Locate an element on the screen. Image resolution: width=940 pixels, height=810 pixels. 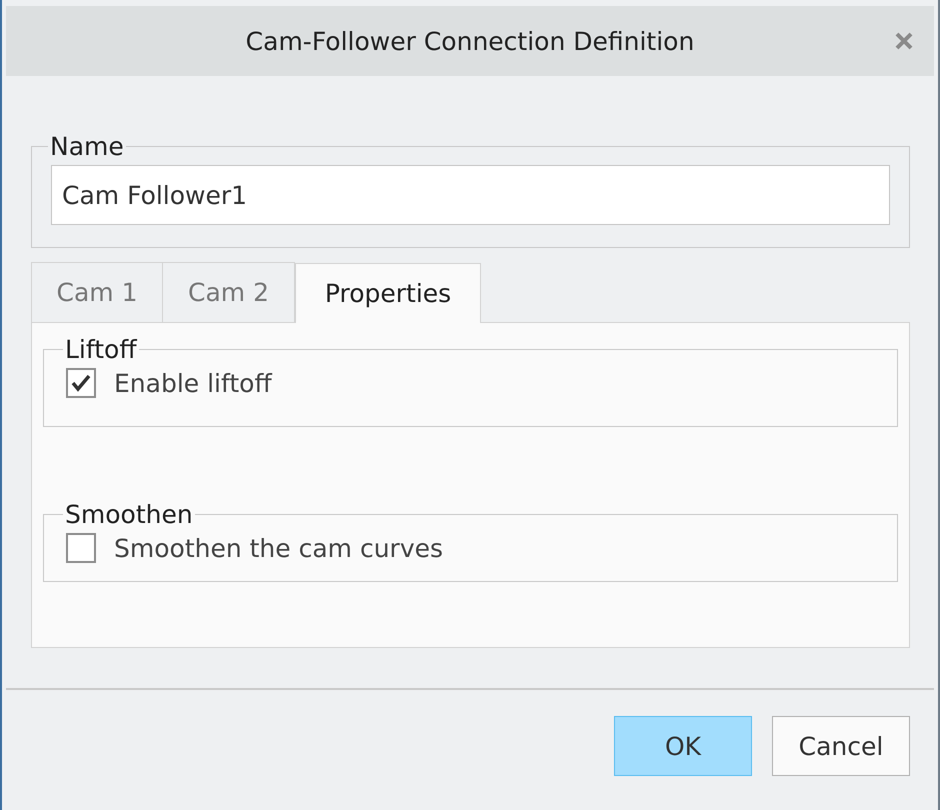
checkbox-label: Enable liftoff is located at coordinates (193, 383).